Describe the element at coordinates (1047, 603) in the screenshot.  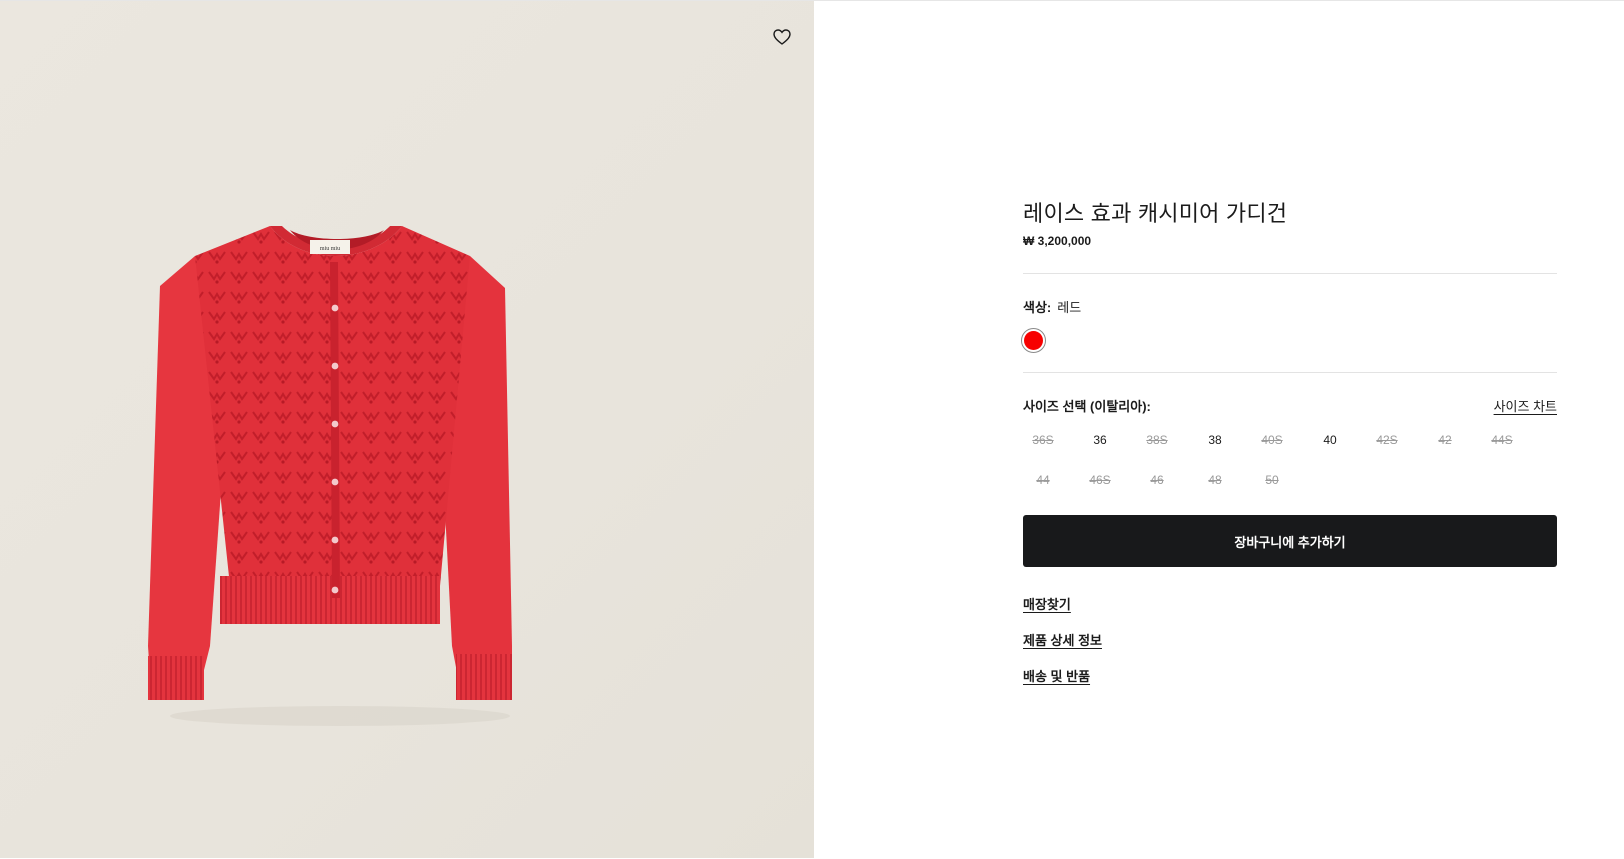
I see `find-store-link: 매장찾기` at that location.